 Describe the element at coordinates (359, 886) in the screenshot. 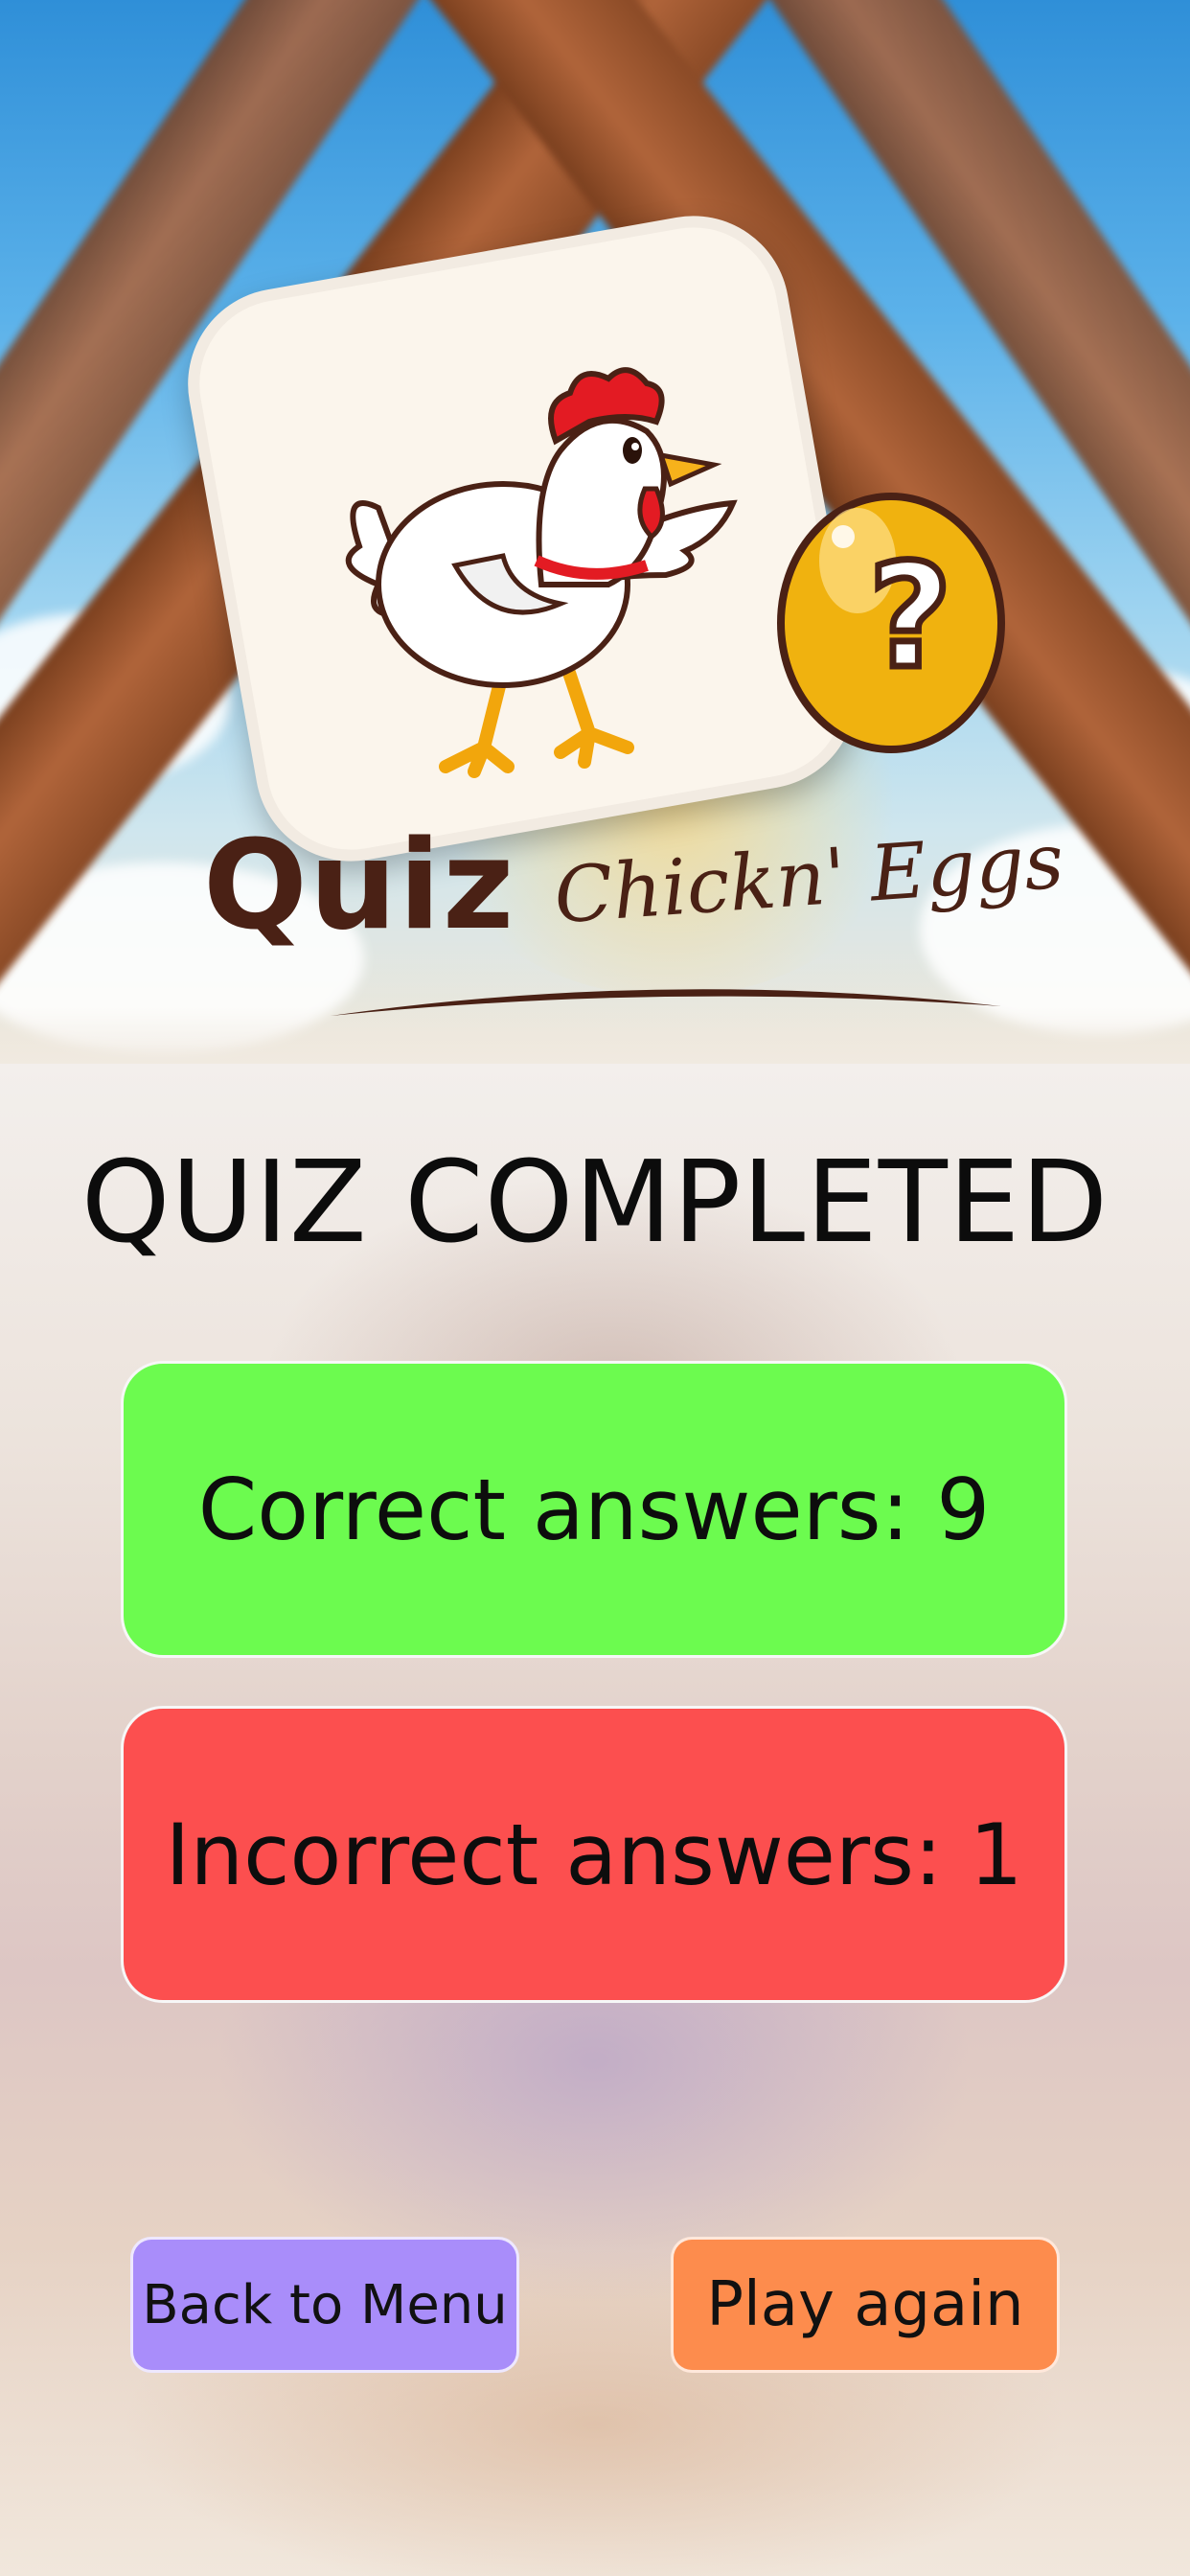

I see `logo-title-quiz: Quiz` at that location.